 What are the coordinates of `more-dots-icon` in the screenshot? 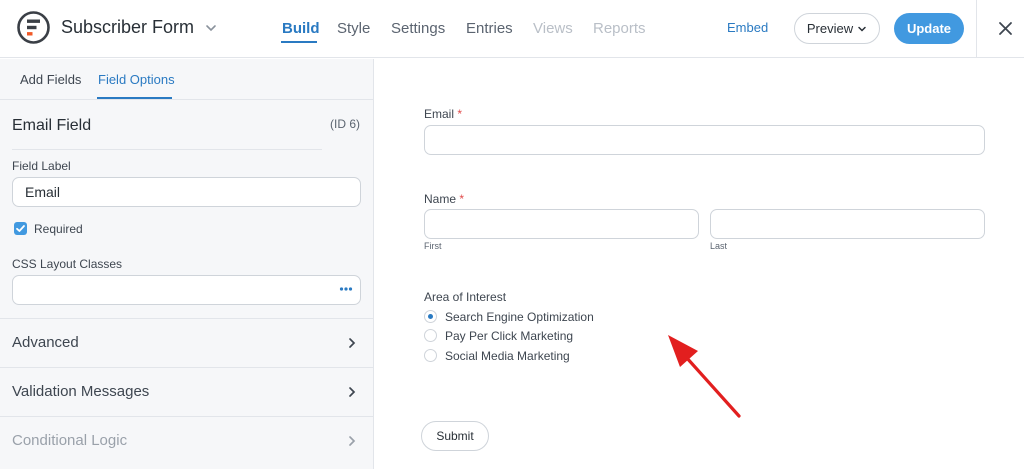 It's located at (346, 289).